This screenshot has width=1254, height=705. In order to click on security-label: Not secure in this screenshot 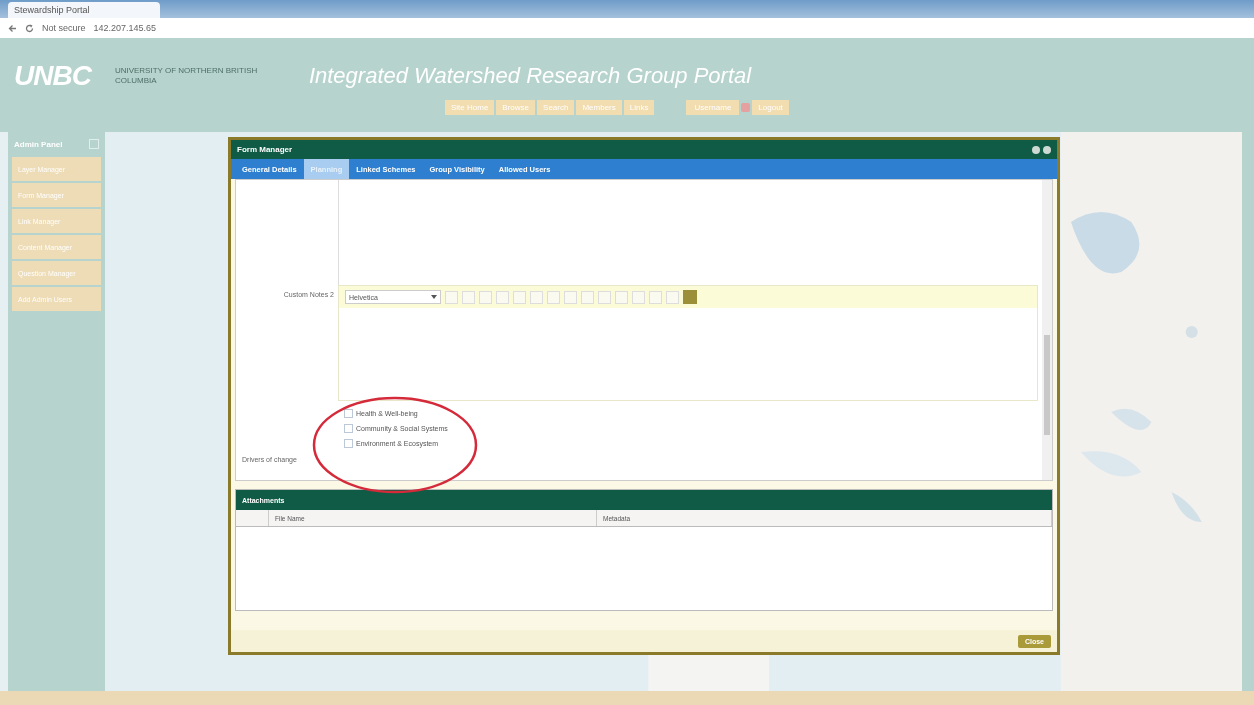, I will do `click(64, 28)`.